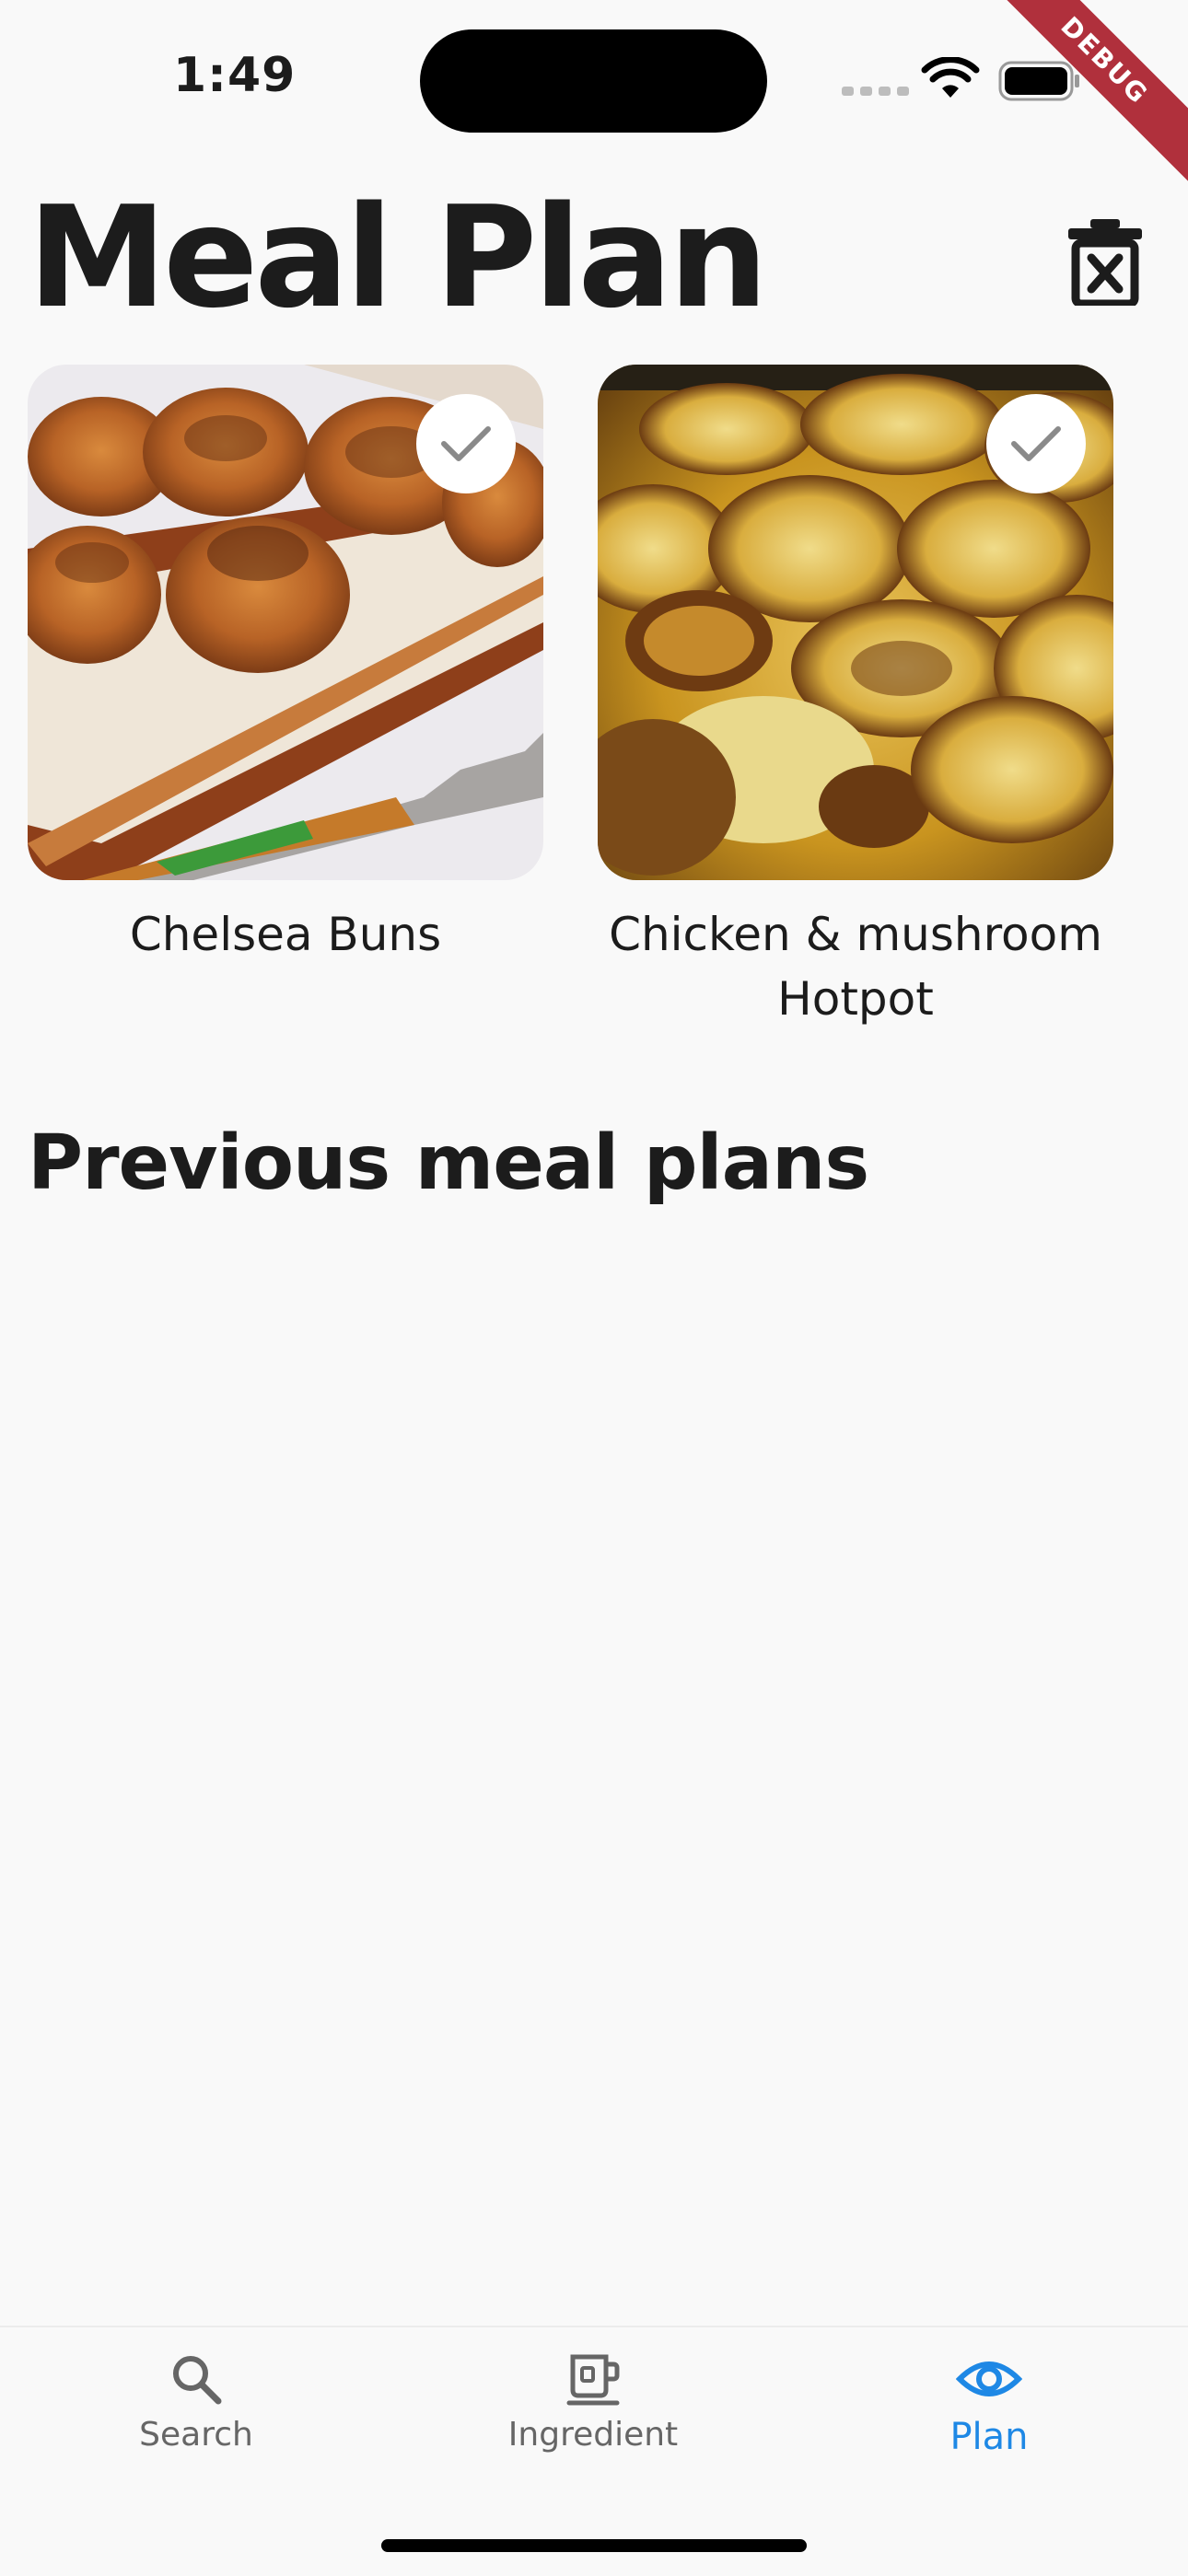  I want to click on nav-label-plan: Plan, so click(989, 2437).